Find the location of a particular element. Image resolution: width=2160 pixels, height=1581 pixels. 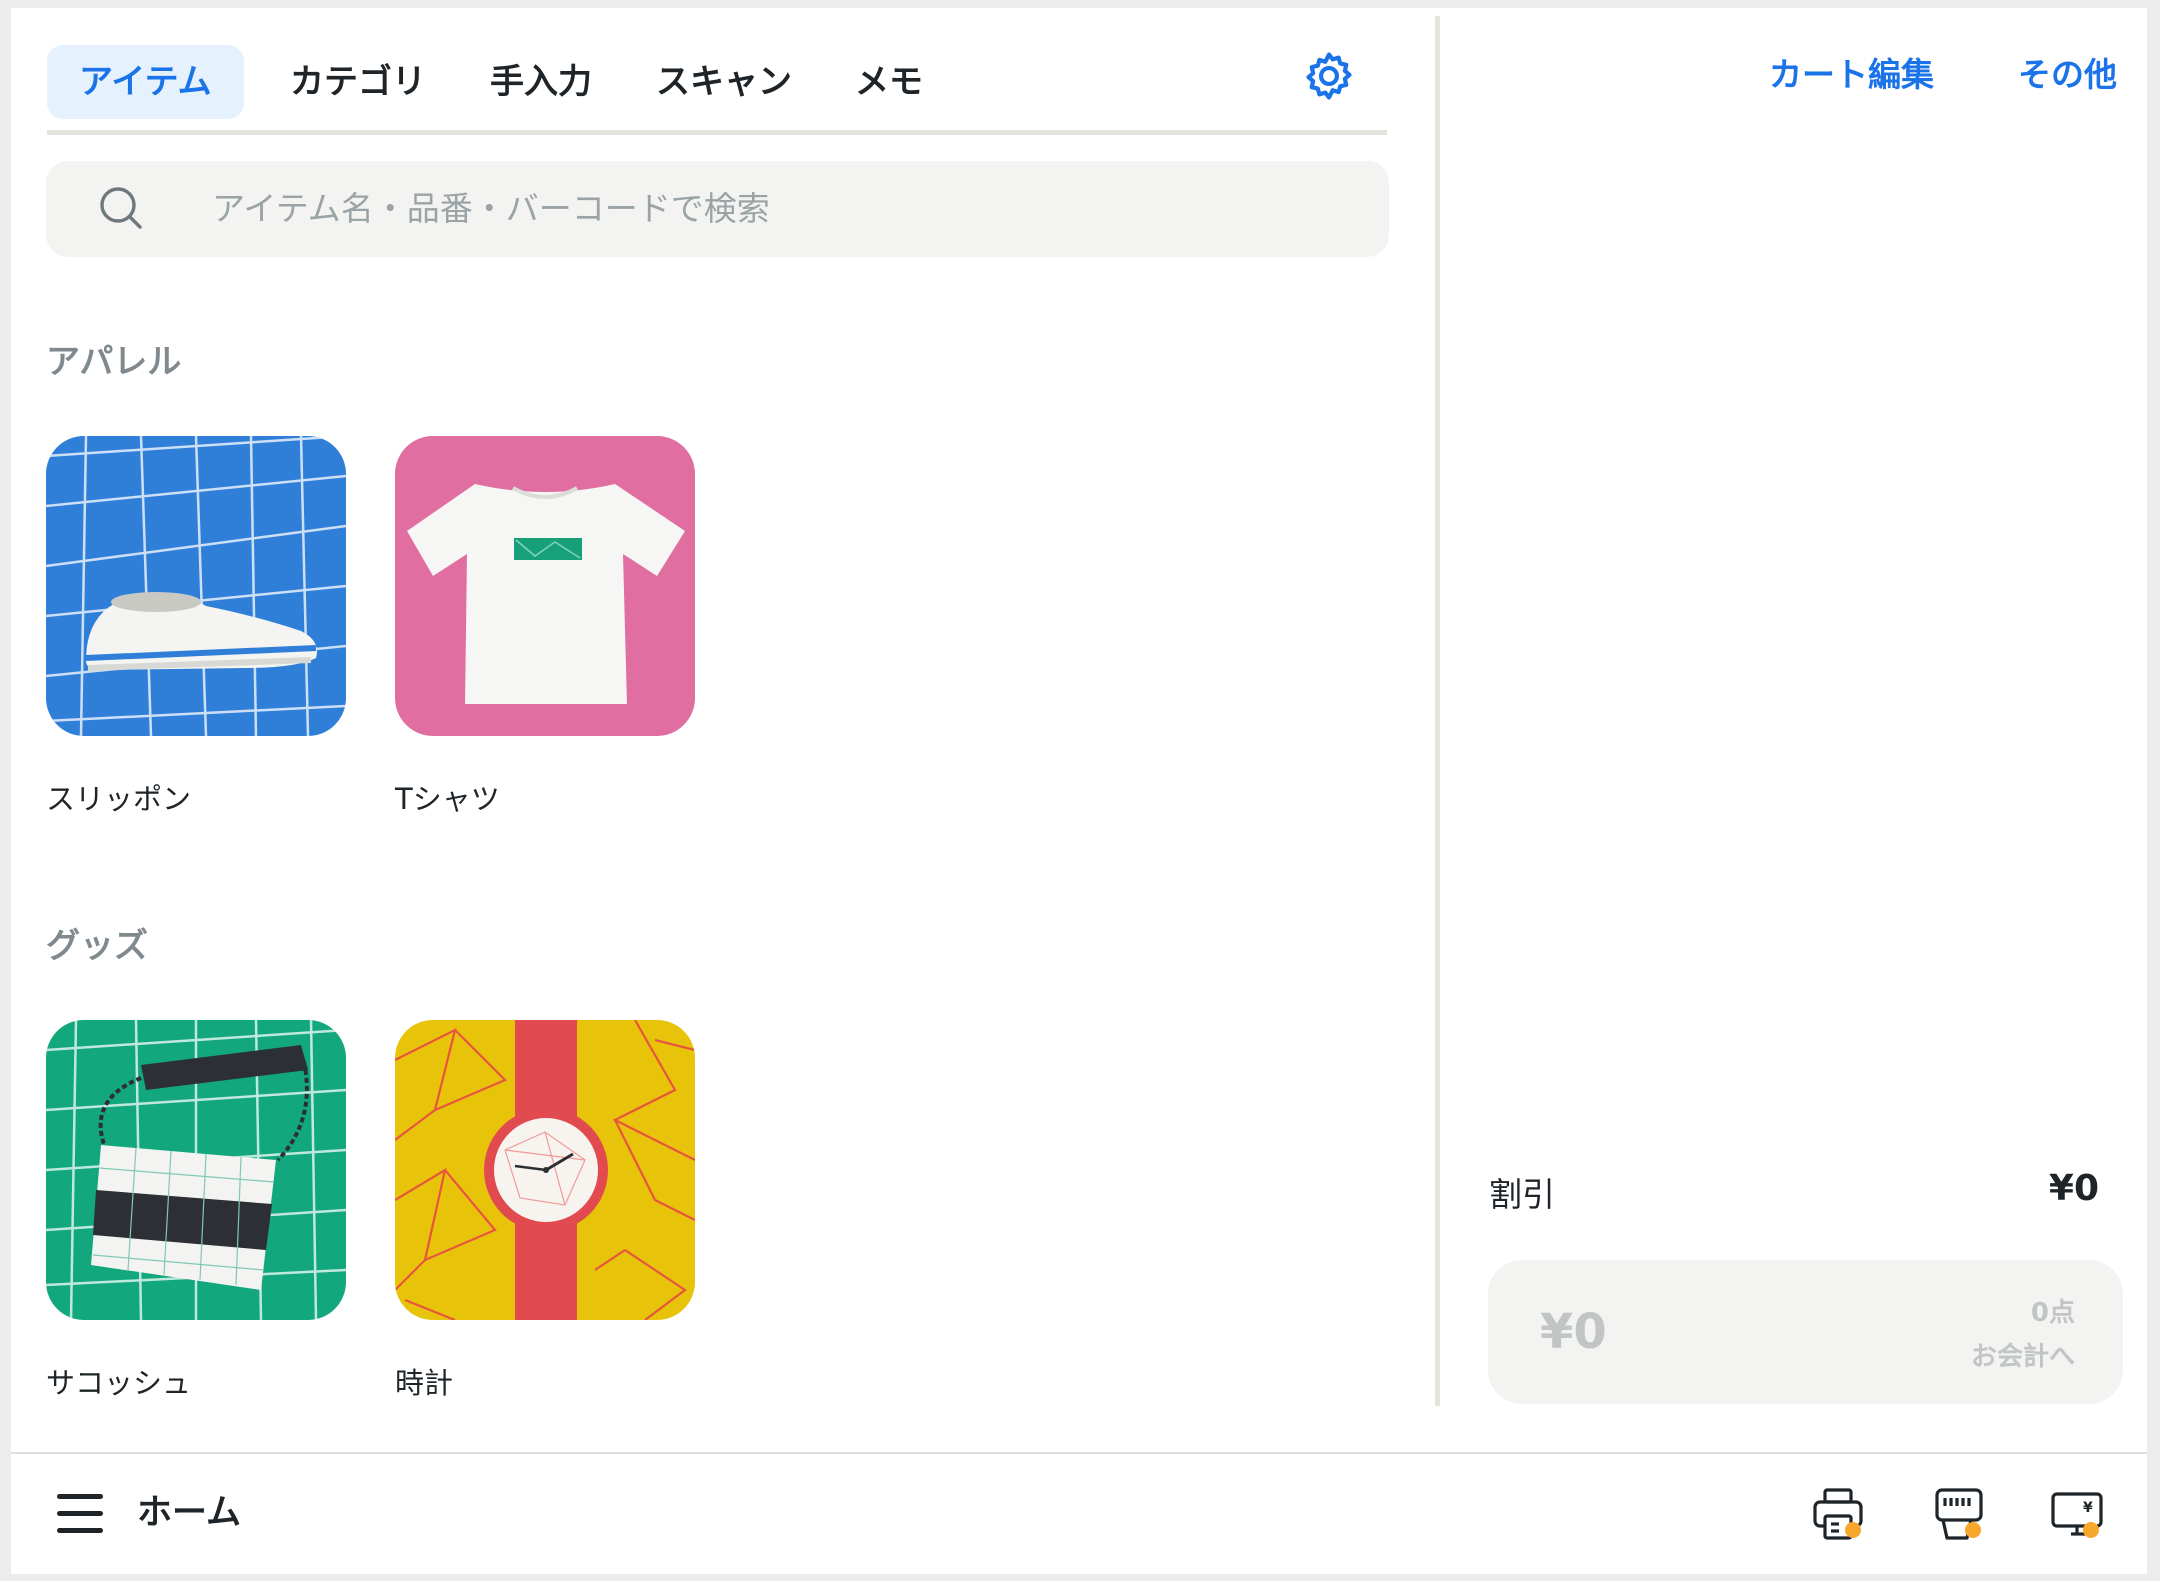

discount-value: ¥0 is located at coordinates (2073, 1188).